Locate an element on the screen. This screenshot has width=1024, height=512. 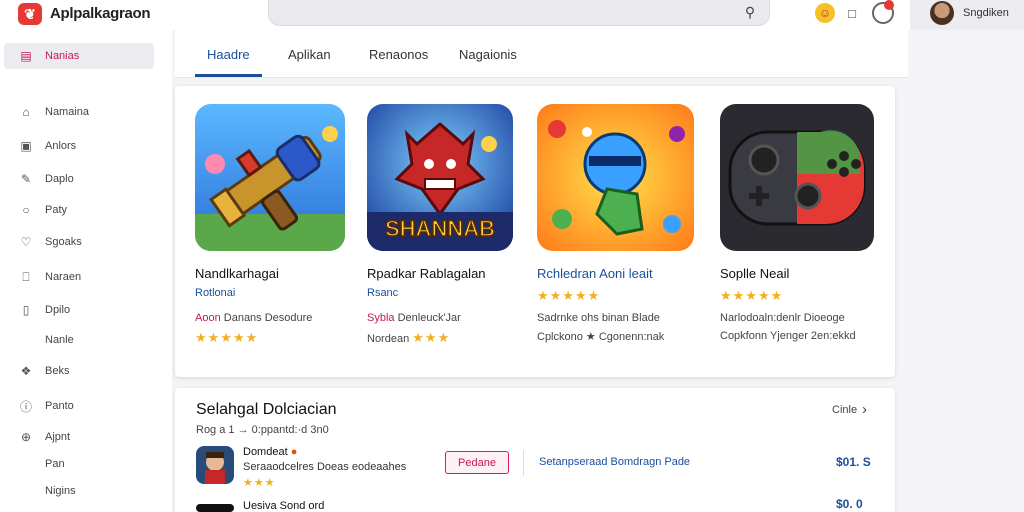
tab-bar is located at coordinates (541, 54).